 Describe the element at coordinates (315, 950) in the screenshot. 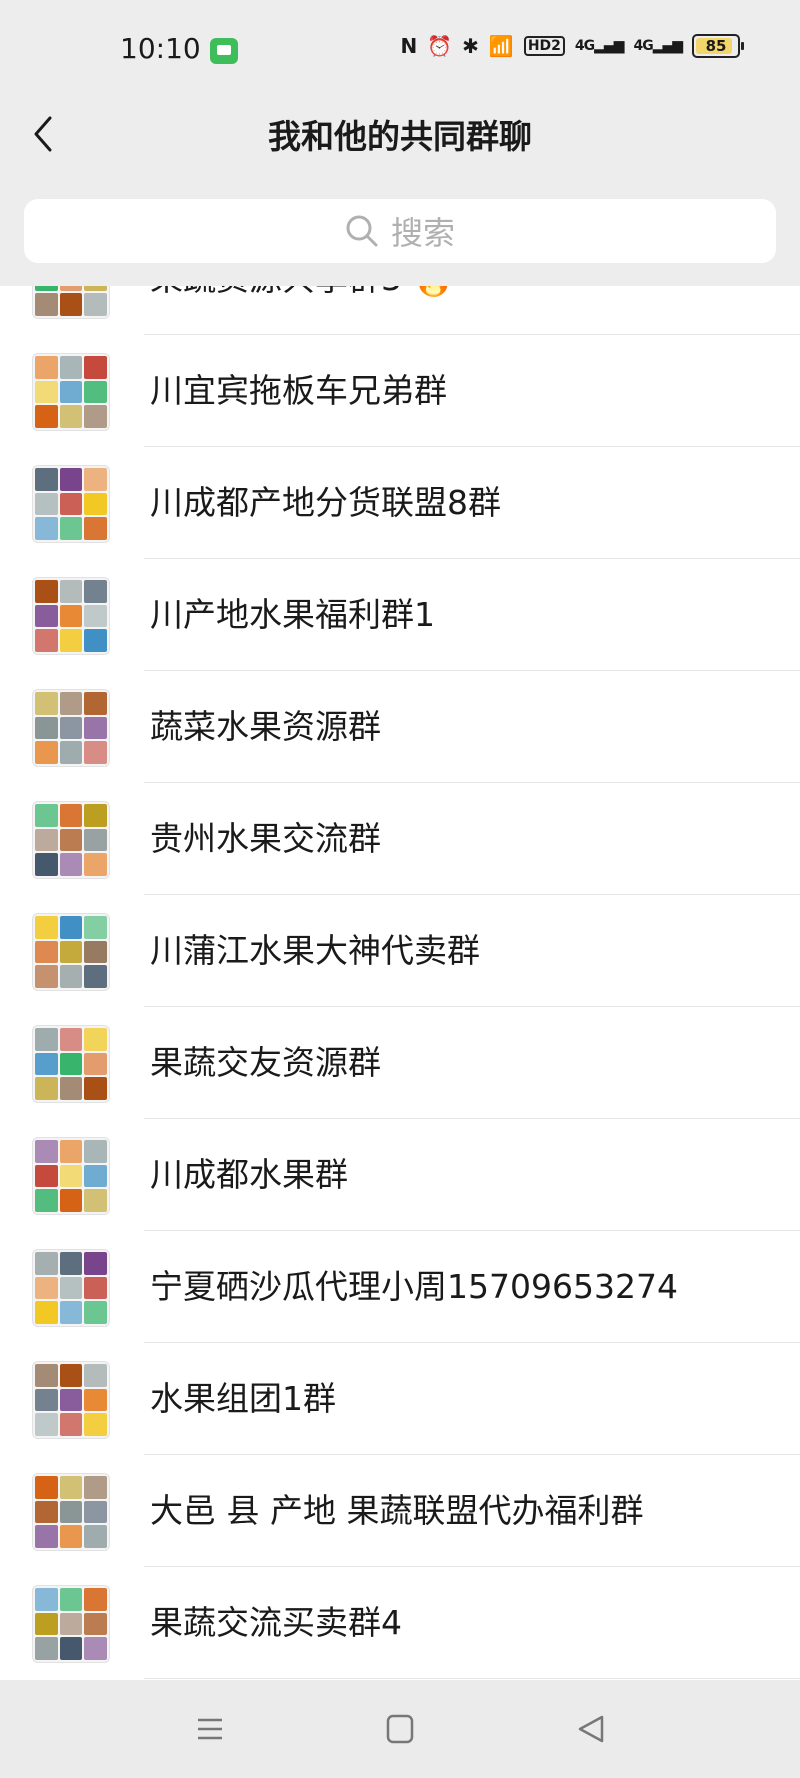

I see `group-name: 川蒲江水果大神代卖群` at that location.